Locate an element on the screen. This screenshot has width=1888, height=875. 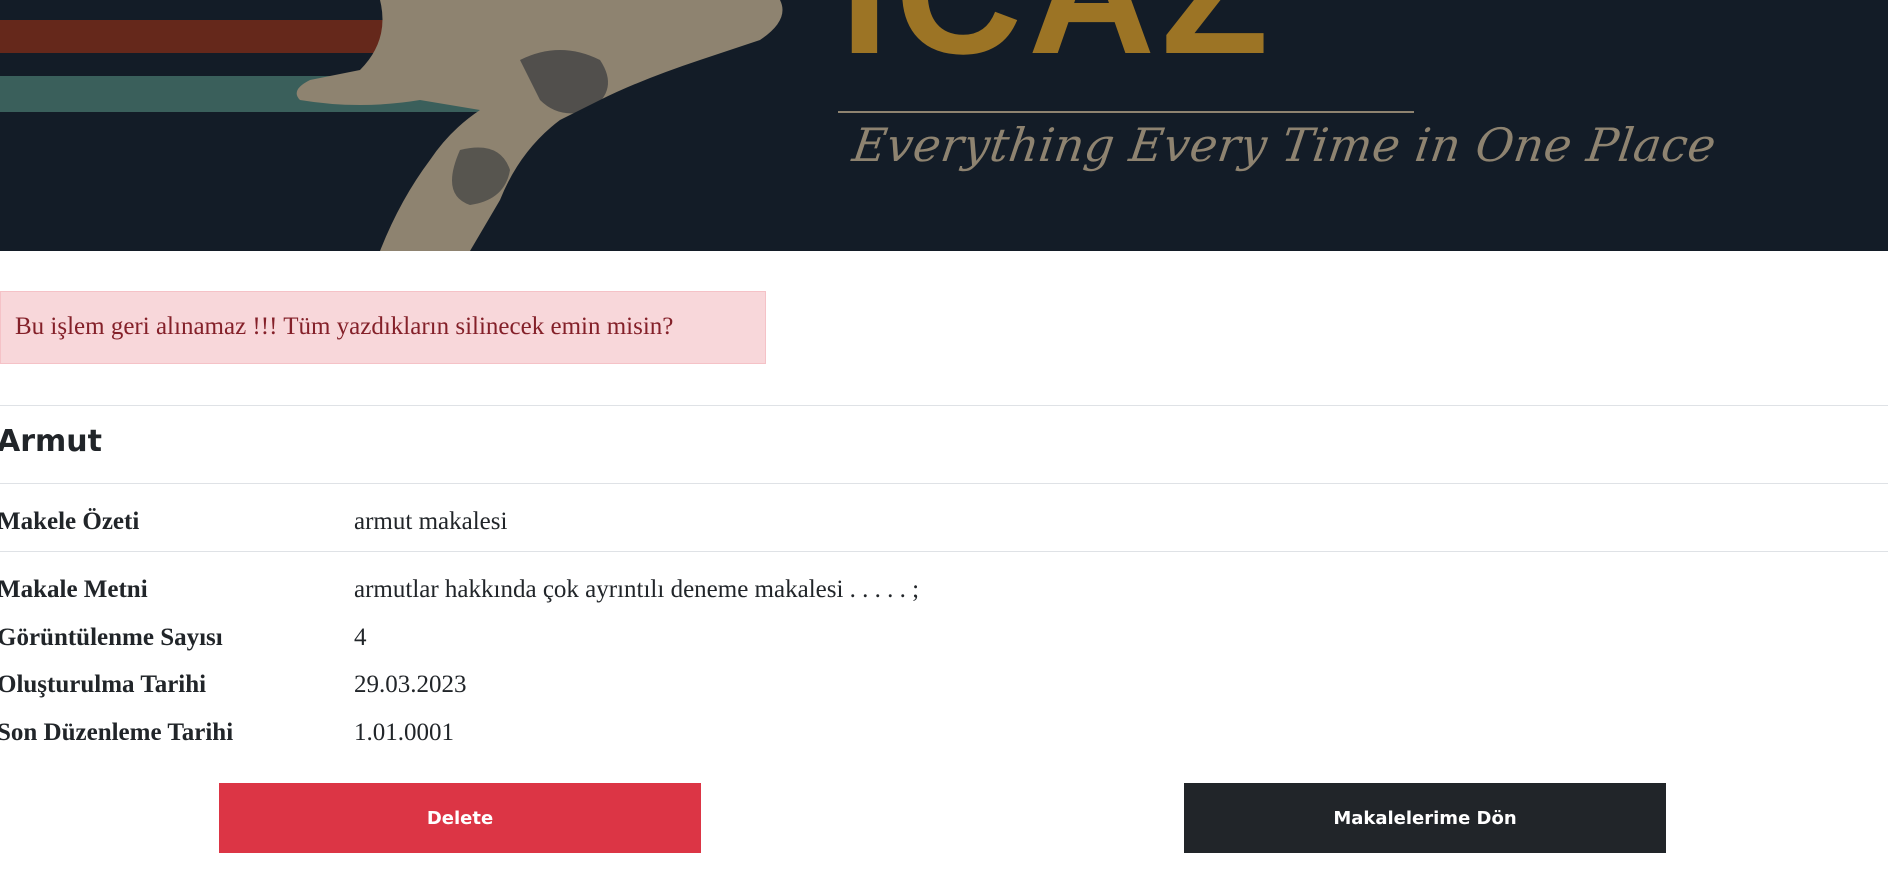
view-count-label: Görüntülenme Sayısı is located at coordinates (111, 637).